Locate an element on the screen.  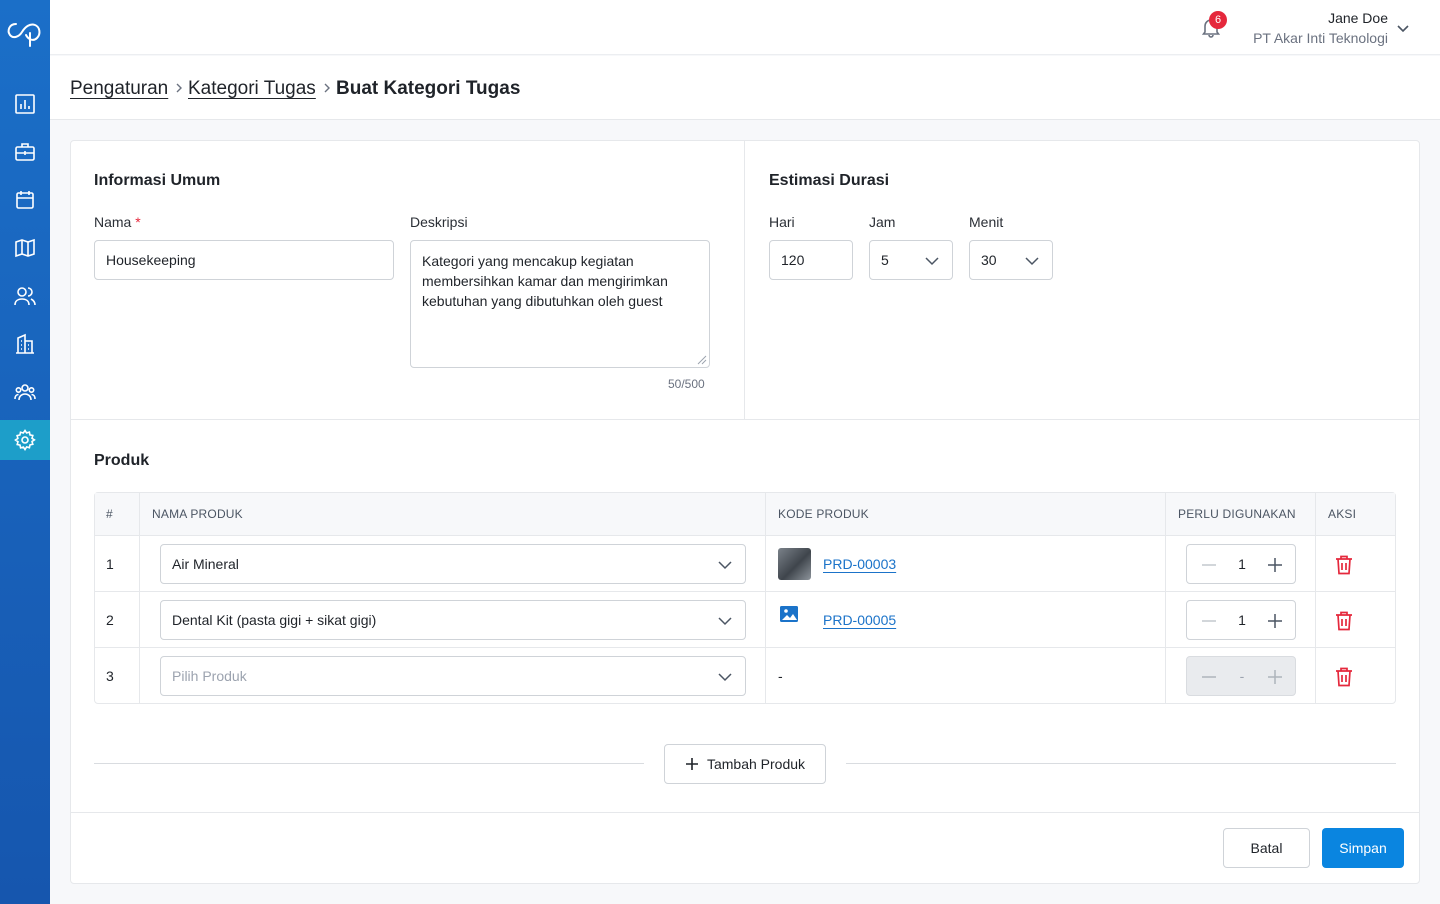
general-info-title: Informasi Umum is located at coordinates (157, 180).